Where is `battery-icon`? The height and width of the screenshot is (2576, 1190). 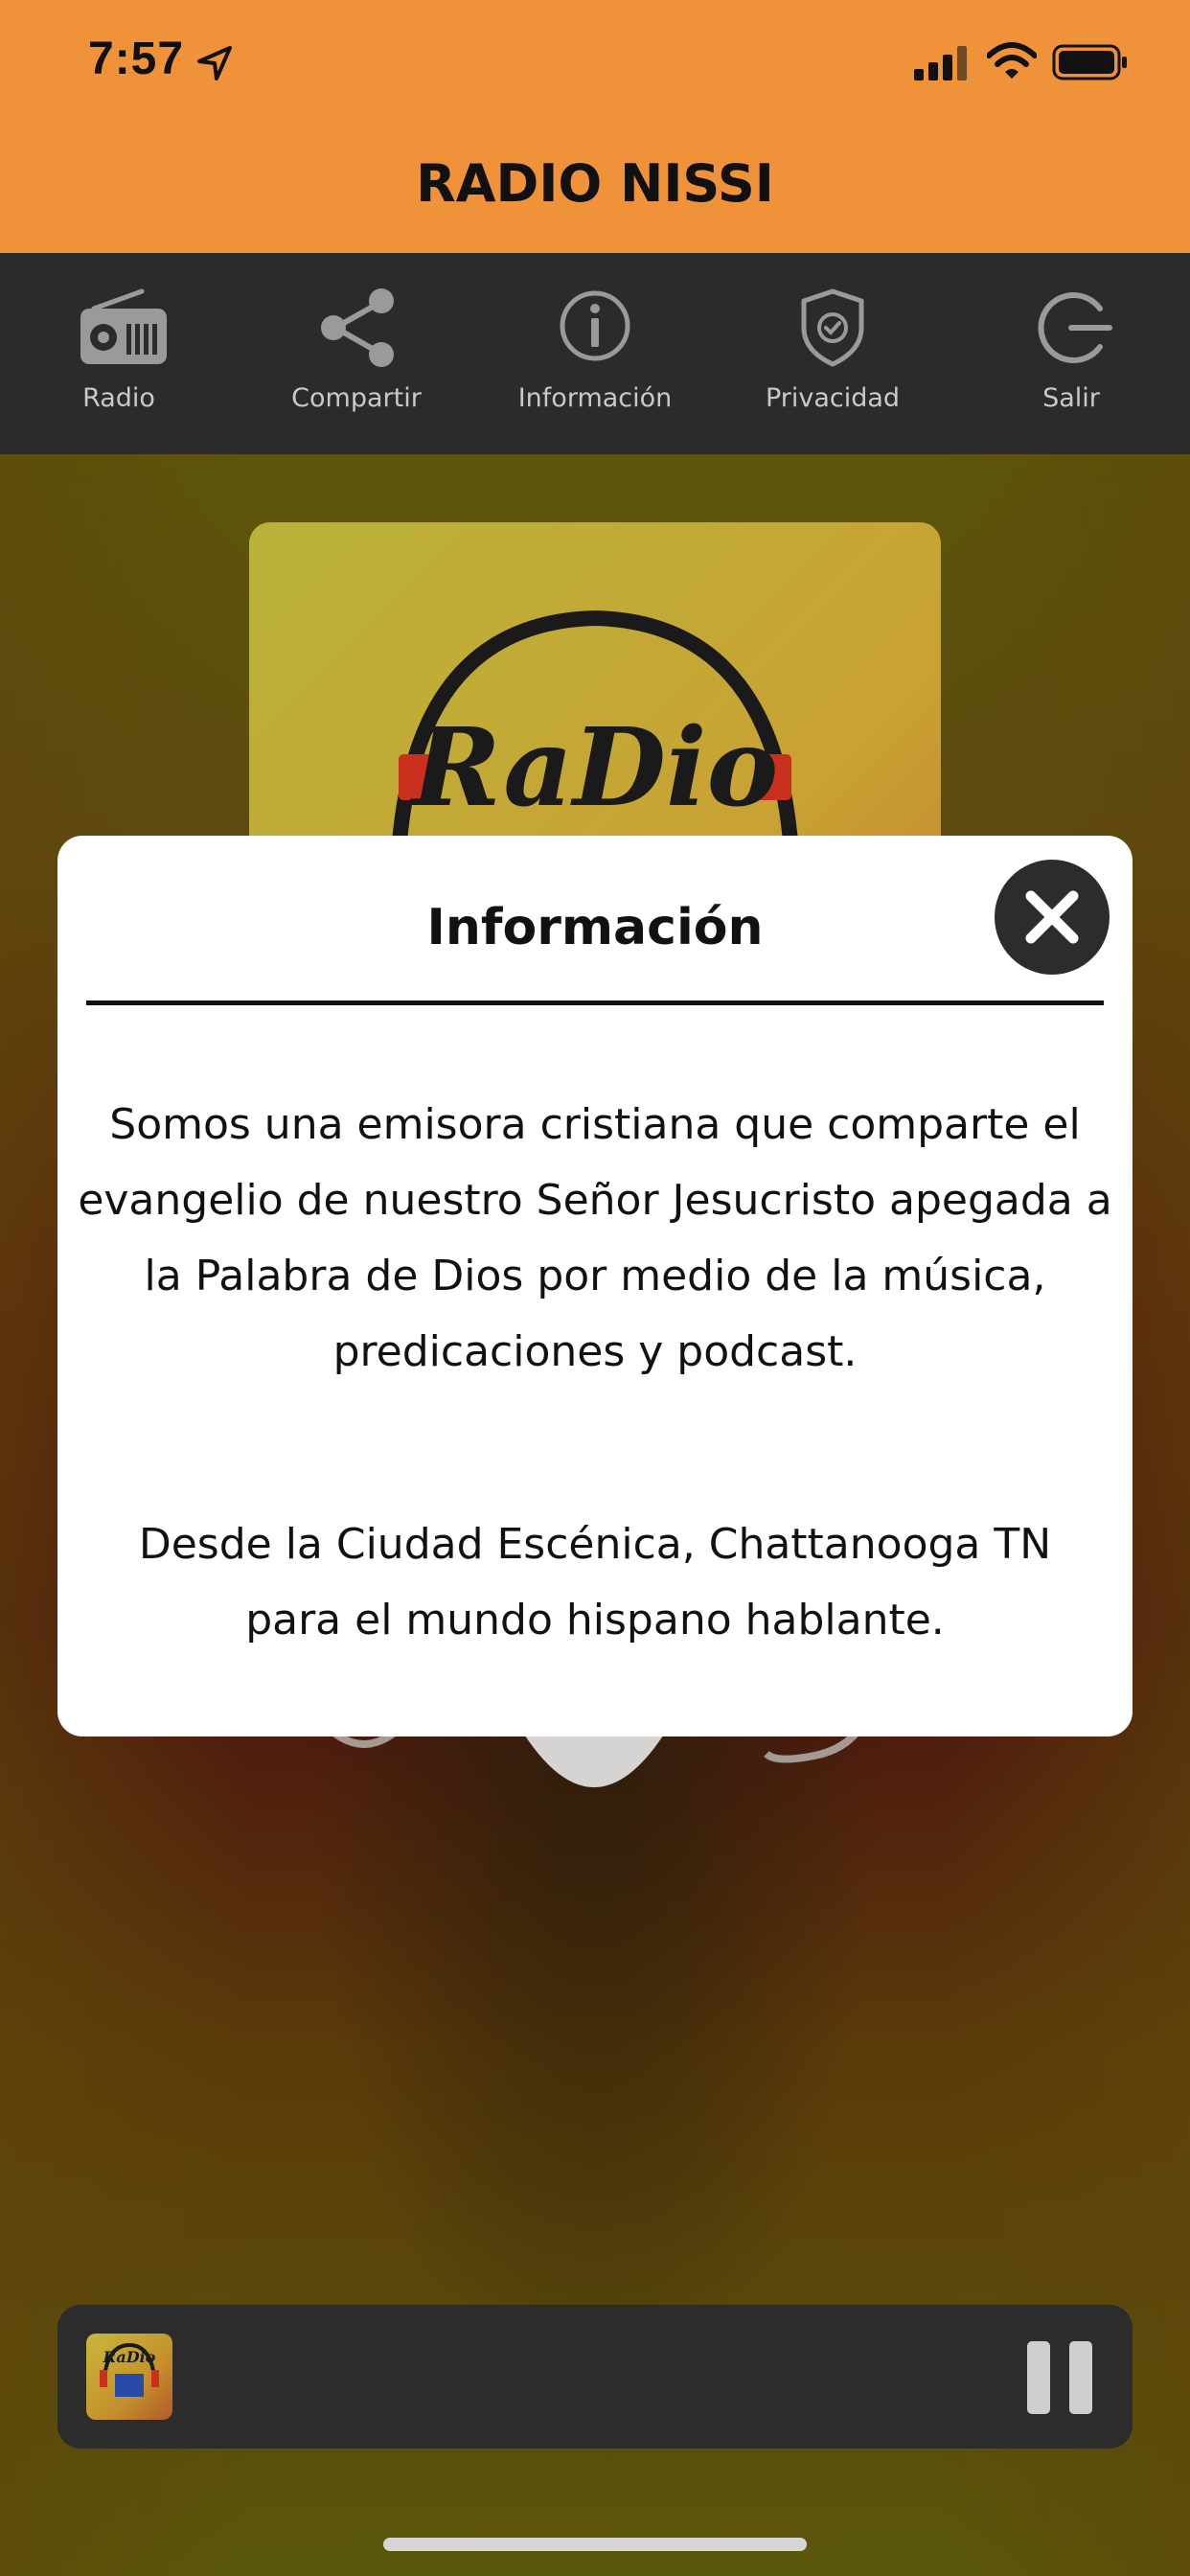 battery-icon is located at coordinates (1090, 62).